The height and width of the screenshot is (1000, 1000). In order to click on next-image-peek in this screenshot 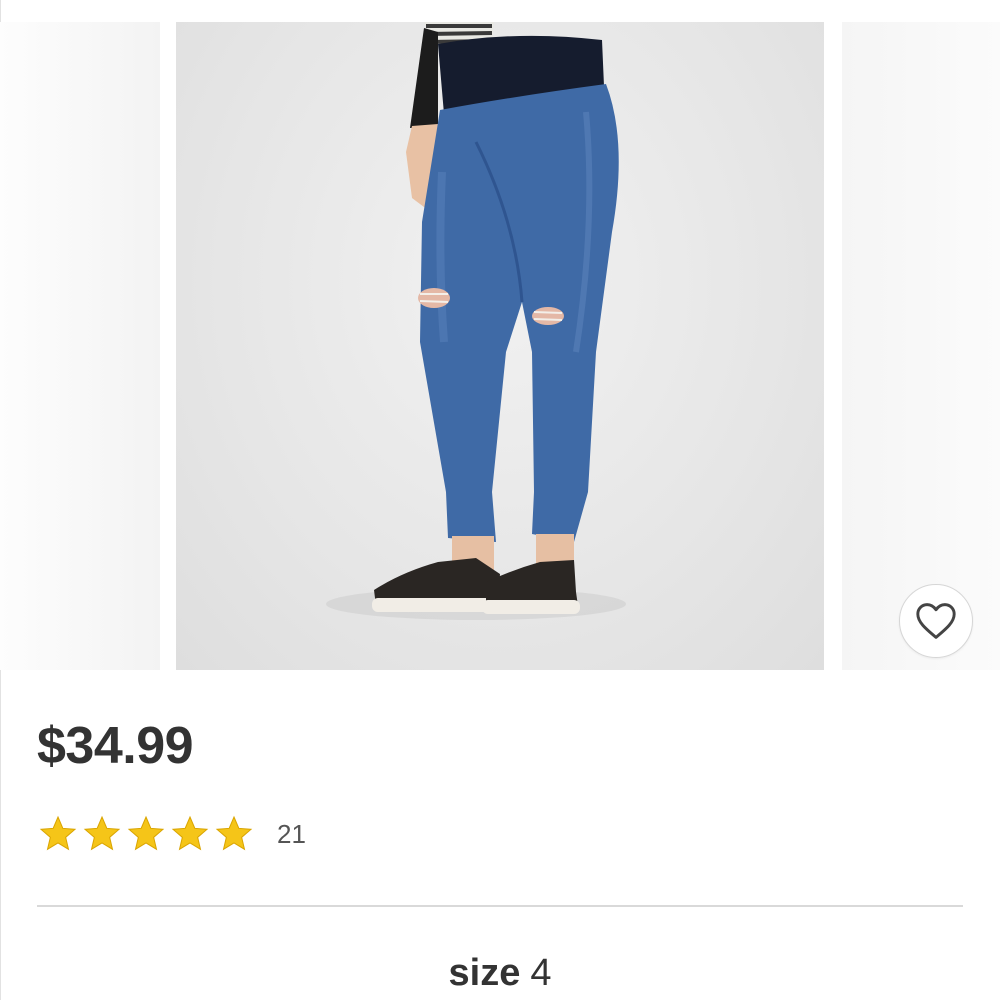, I will do `click(921, 346)`.